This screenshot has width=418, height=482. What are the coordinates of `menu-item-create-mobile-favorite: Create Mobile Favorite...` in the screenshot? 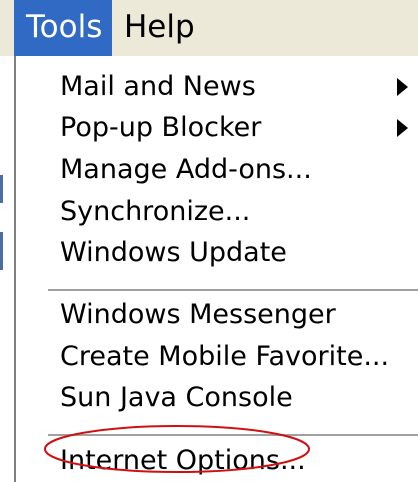 It's located at (224, 357).